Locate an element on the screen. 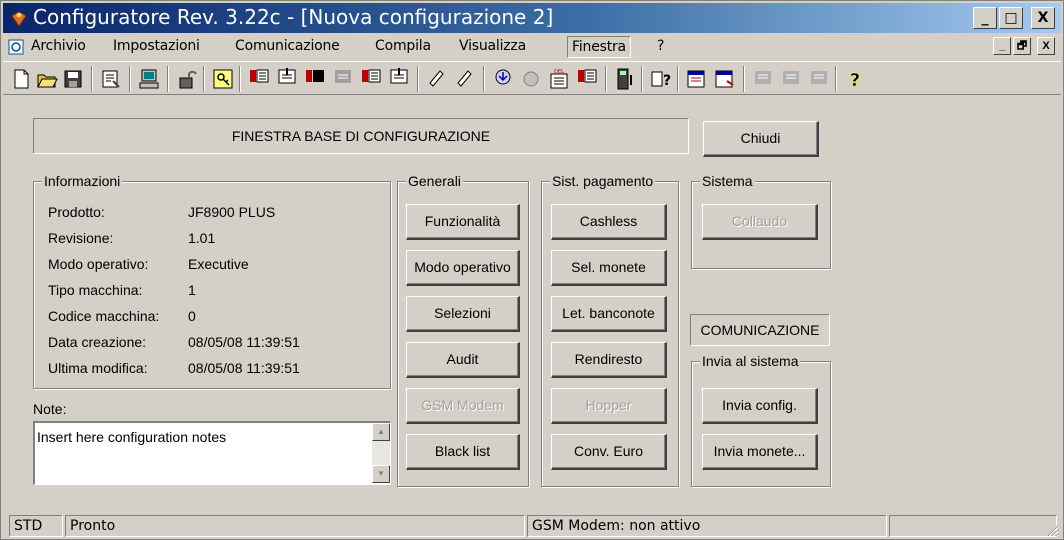 The width and height of the screenshot is (1064, 540). menu-finestra: Finestra is located at coordinates (599, 47).